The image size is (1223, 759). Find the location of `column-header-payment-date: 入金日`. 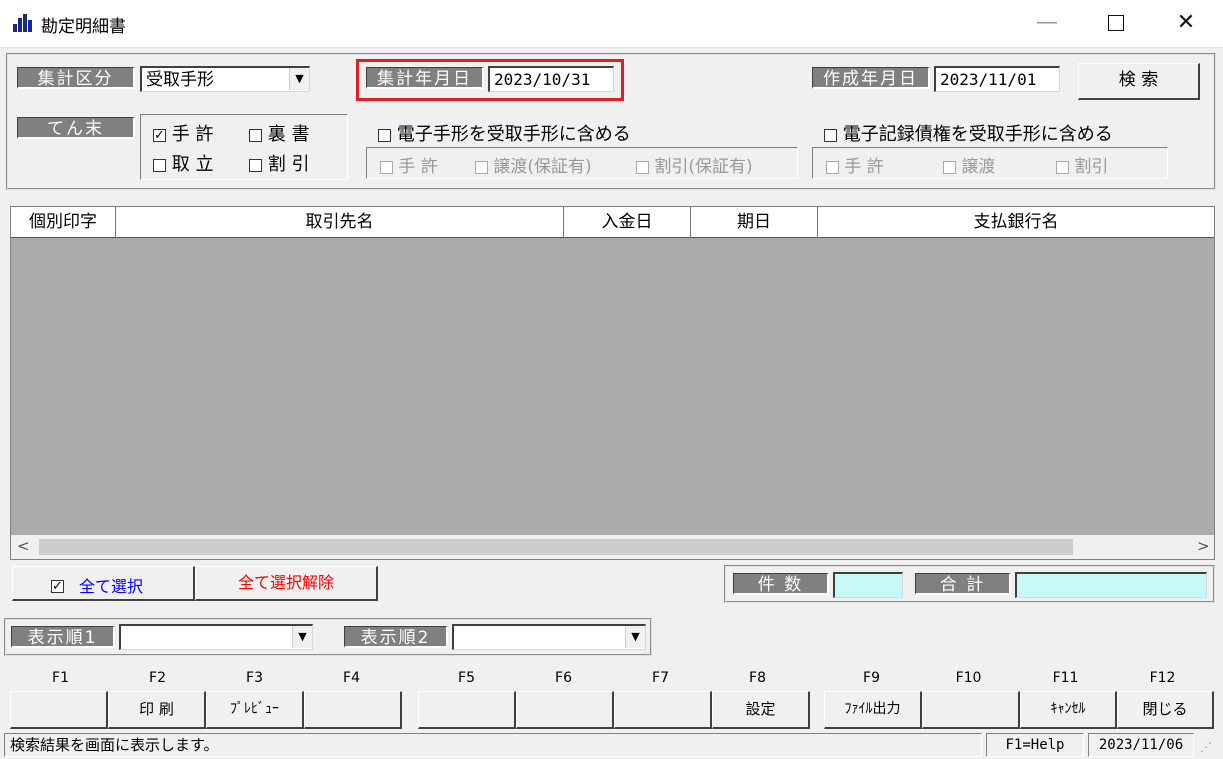

column-header-payment-date: 入金日 is located at coordinates (627, 222).